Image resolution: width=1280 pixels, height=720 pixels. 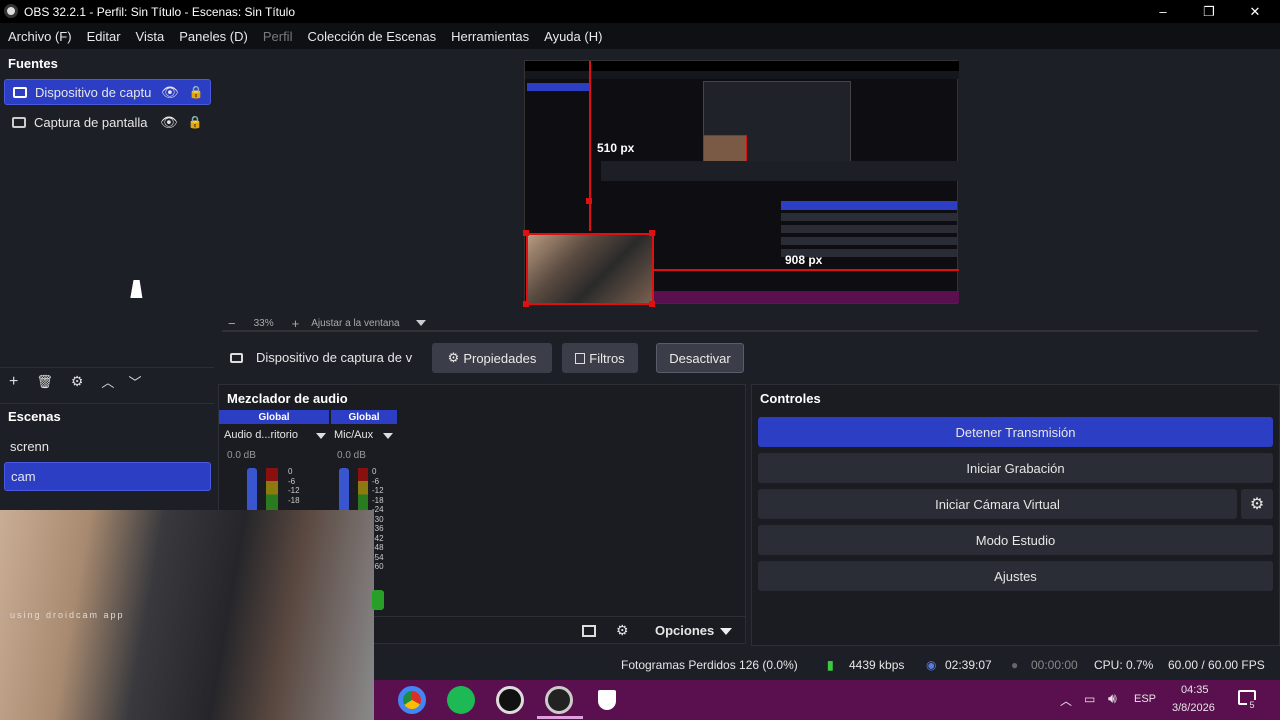 What do you see at coordinates (371, 36) in the screenshot?
I see `menu-coleccion: Colección de Escenas` at bounding box center [371, 36].